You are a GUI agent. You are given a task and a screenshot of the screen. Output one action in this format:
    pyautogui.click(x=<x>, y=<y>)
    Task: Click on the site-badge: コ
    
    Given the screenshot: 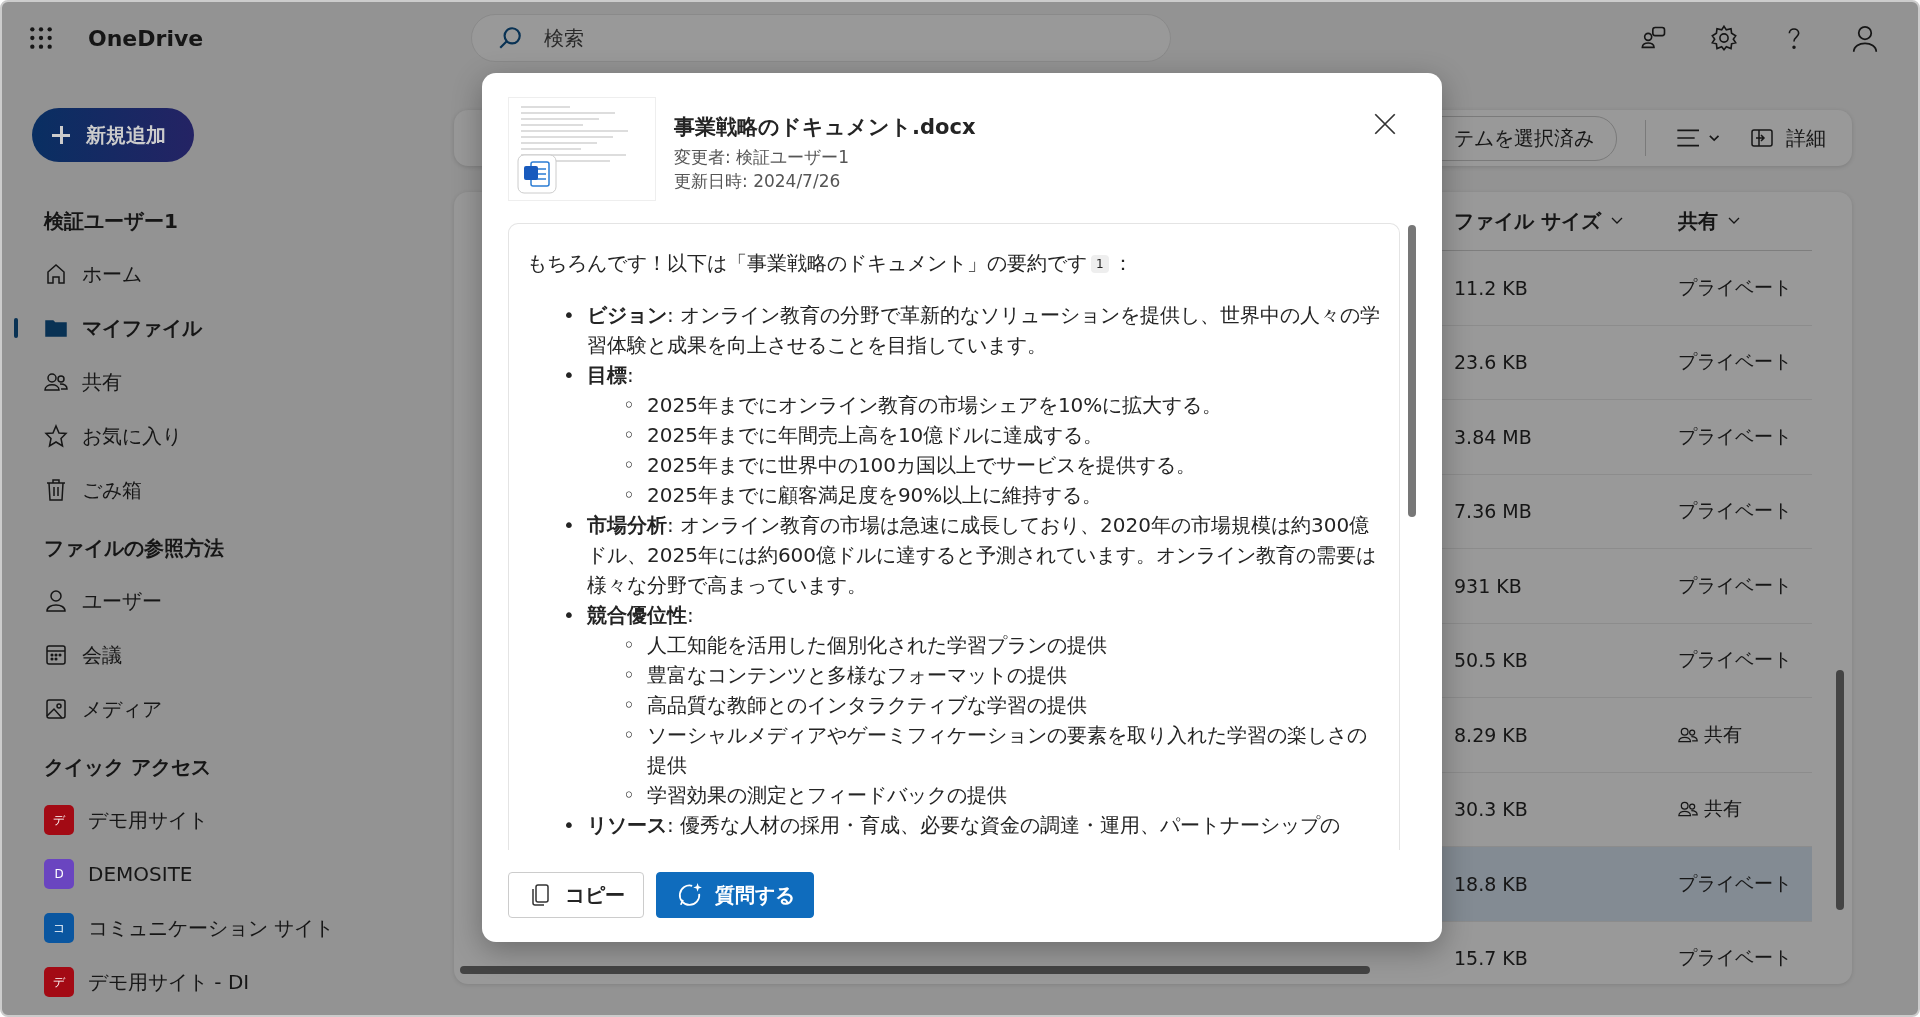 What is the action you would take?
    pyautogui.click(x=59, y=928)
    